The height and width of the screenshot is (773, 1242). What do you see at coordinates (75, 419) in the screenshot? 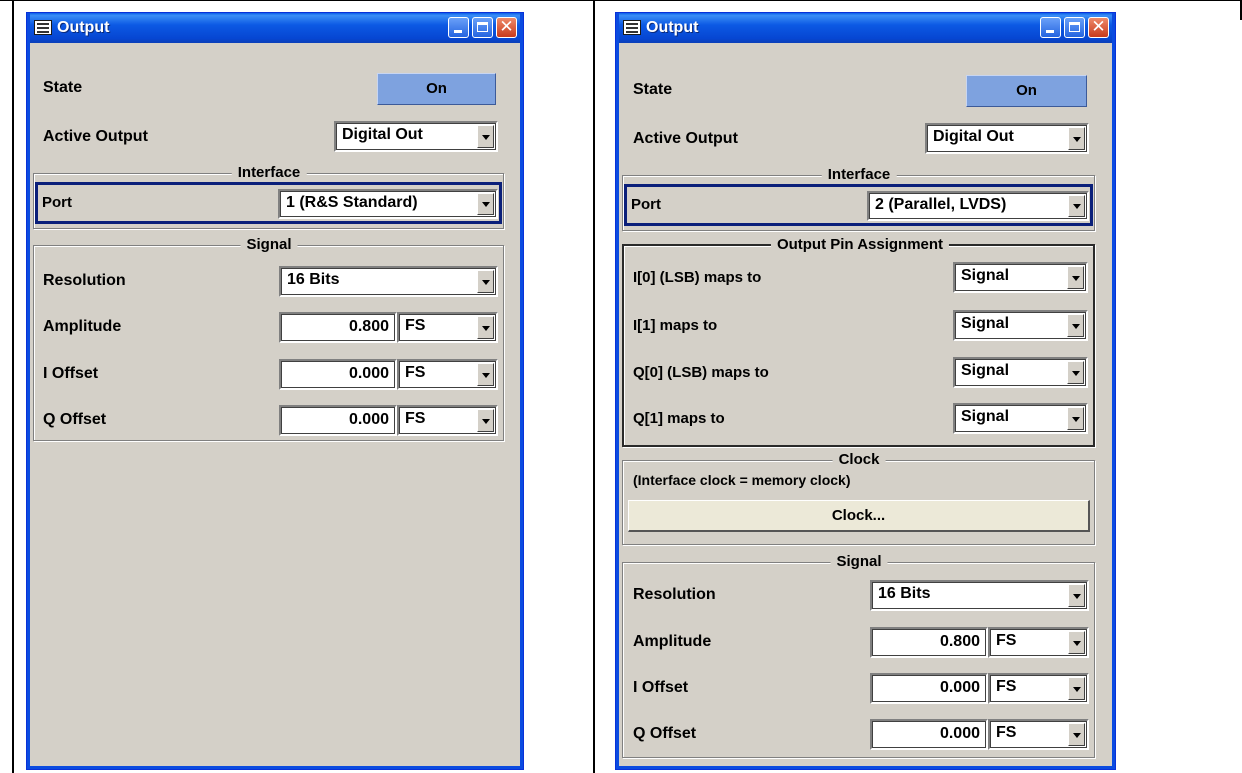
I see `q-offset-label: Q Offset` at bounding box center [75, 419].